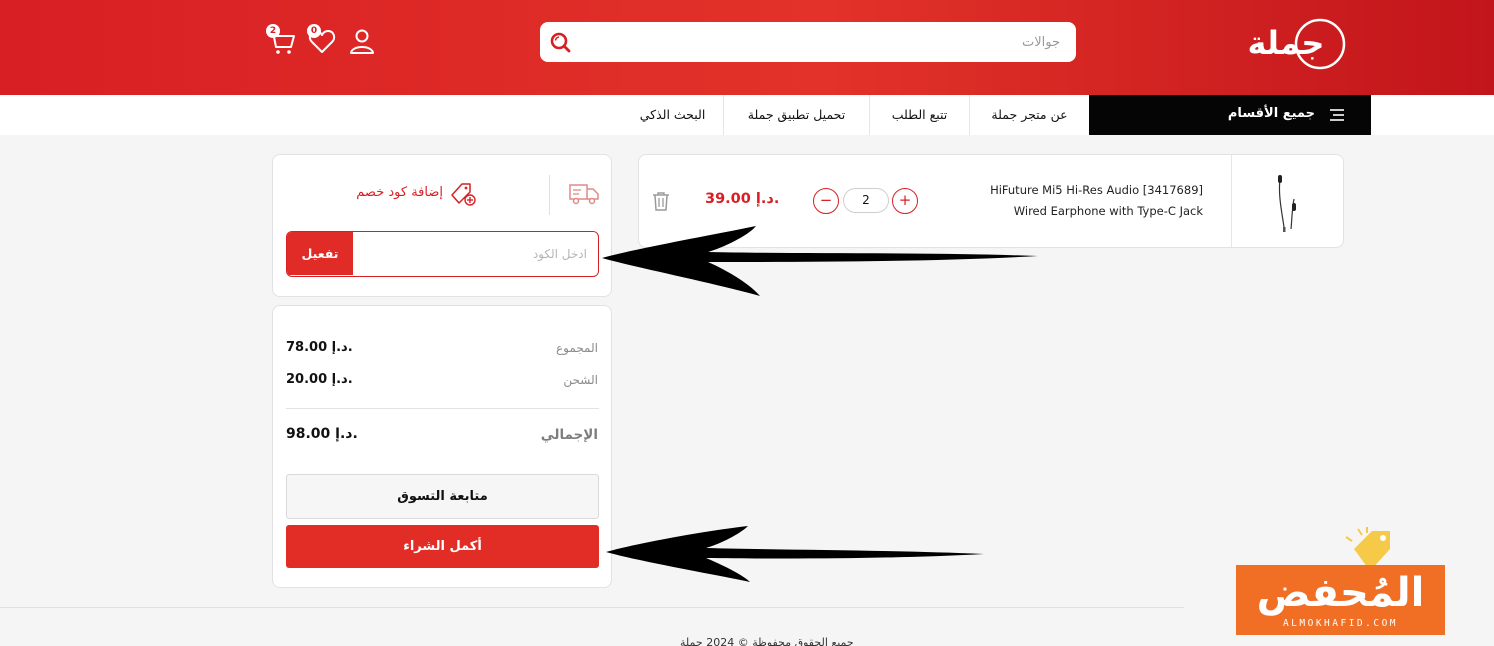  I want to click on subtotal-value: 78.00 د.إ., so click(319, 347).